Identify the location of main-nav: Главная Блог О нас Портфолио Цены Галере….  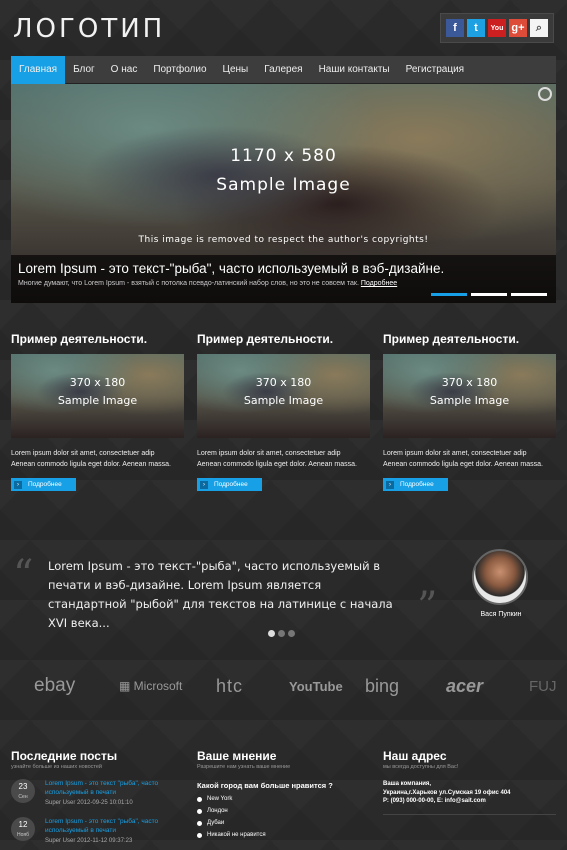
(283, 72).